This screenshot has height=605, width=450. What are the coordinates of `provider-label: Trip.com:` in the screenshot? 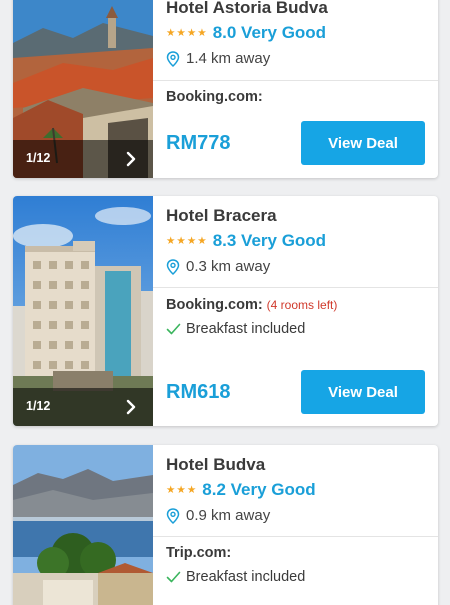 It's located at (198, 553).